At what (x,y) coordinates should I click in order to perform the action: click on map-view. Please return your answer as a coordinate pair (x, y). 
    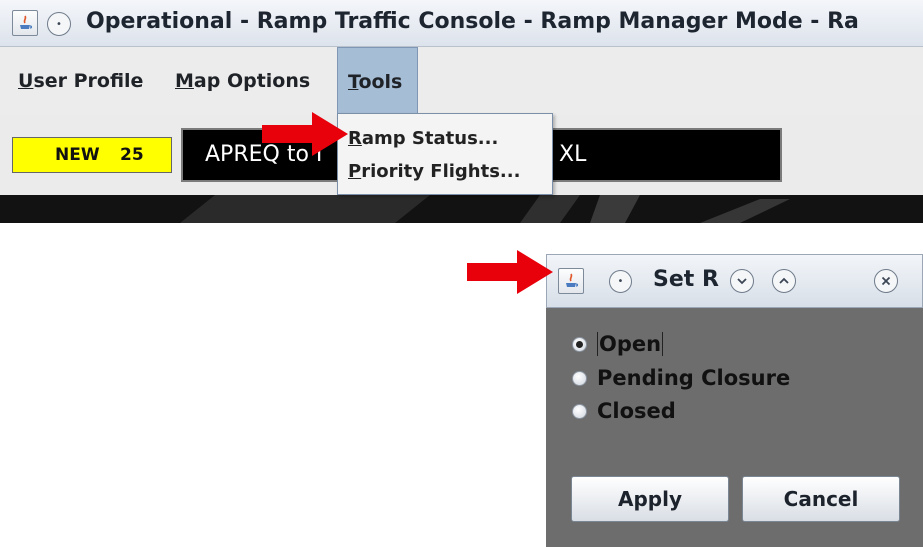
    Looking at the image, I should click on (461, 209).